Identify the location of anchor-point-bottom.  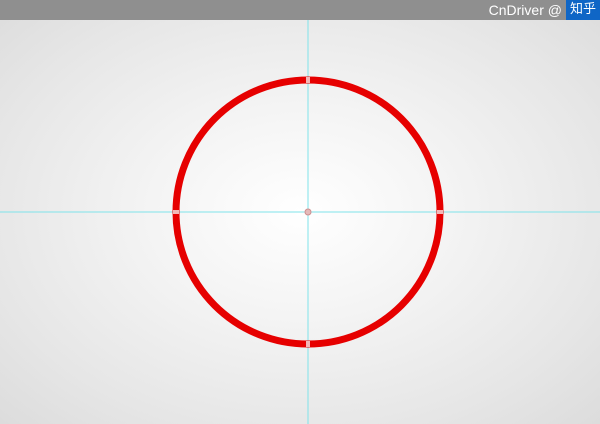
(308, 344).